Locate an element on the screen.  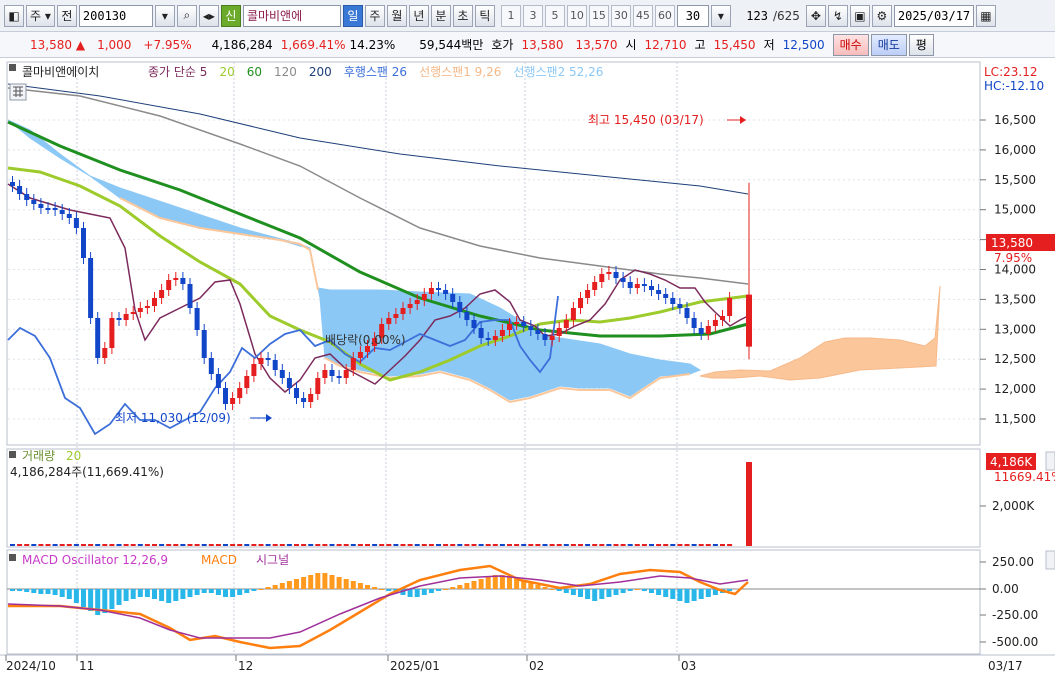
legend-item: 200 is located at coordinates (320, 72).